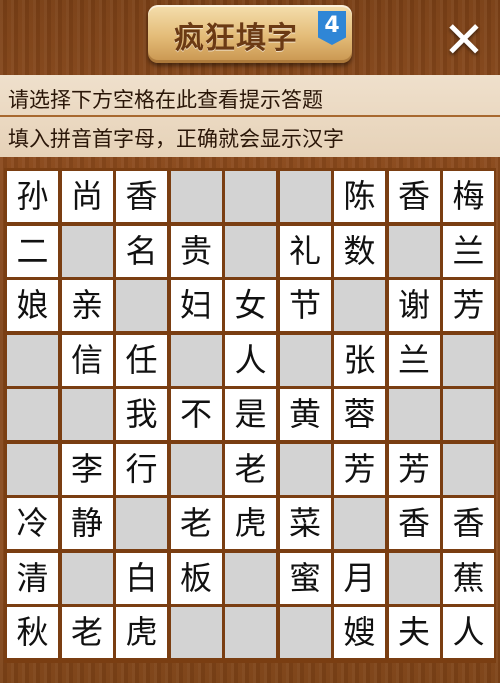  What do you see at coordinates (305, 251) in the screenshot?
I see `grid-cell-filled: 礼` at bounding box center [305, 251].